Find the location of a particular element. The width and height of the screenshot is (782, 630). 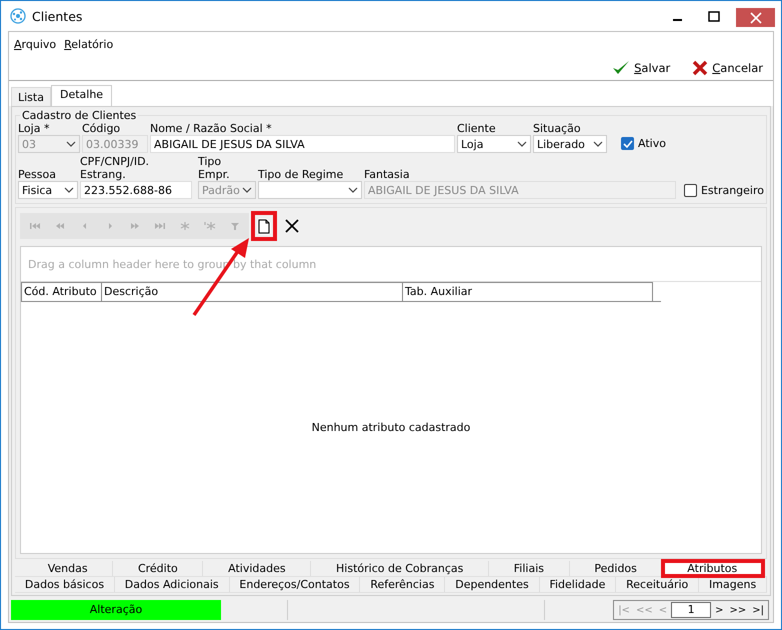

empty-message: Nenhum atributo cadastrado is located at coordinates (391, 427).